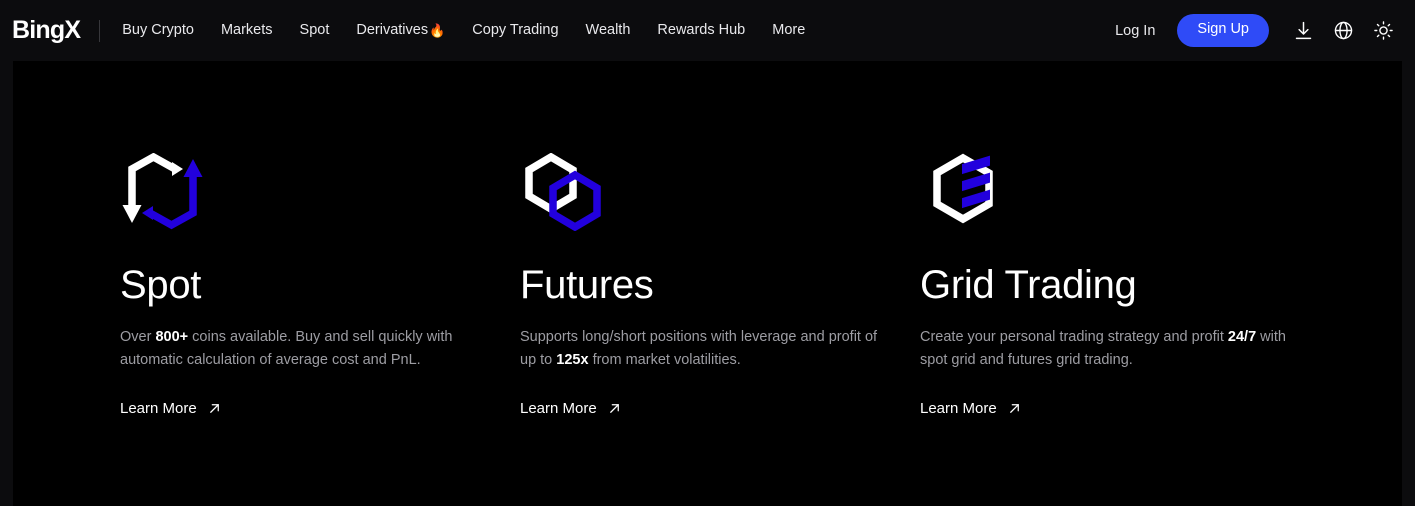  I want to click on header-divider, so click(100, 30).